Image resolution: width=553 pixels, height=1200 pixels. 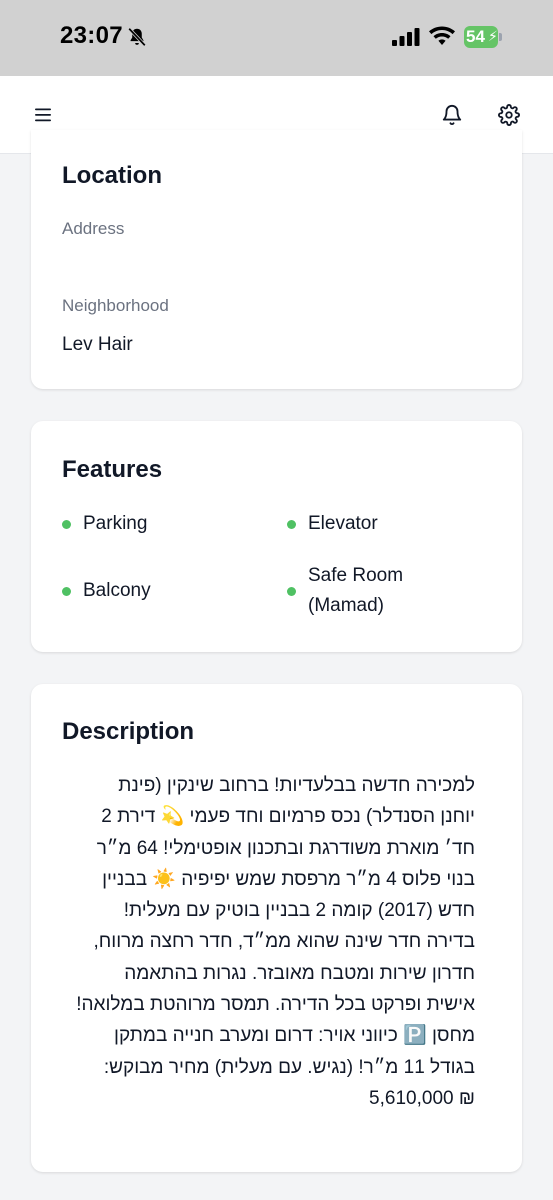 What do you see at coordinates (112, 175) in the screenshot?
I see `location-title: Location` at bounding box center [112, 175].